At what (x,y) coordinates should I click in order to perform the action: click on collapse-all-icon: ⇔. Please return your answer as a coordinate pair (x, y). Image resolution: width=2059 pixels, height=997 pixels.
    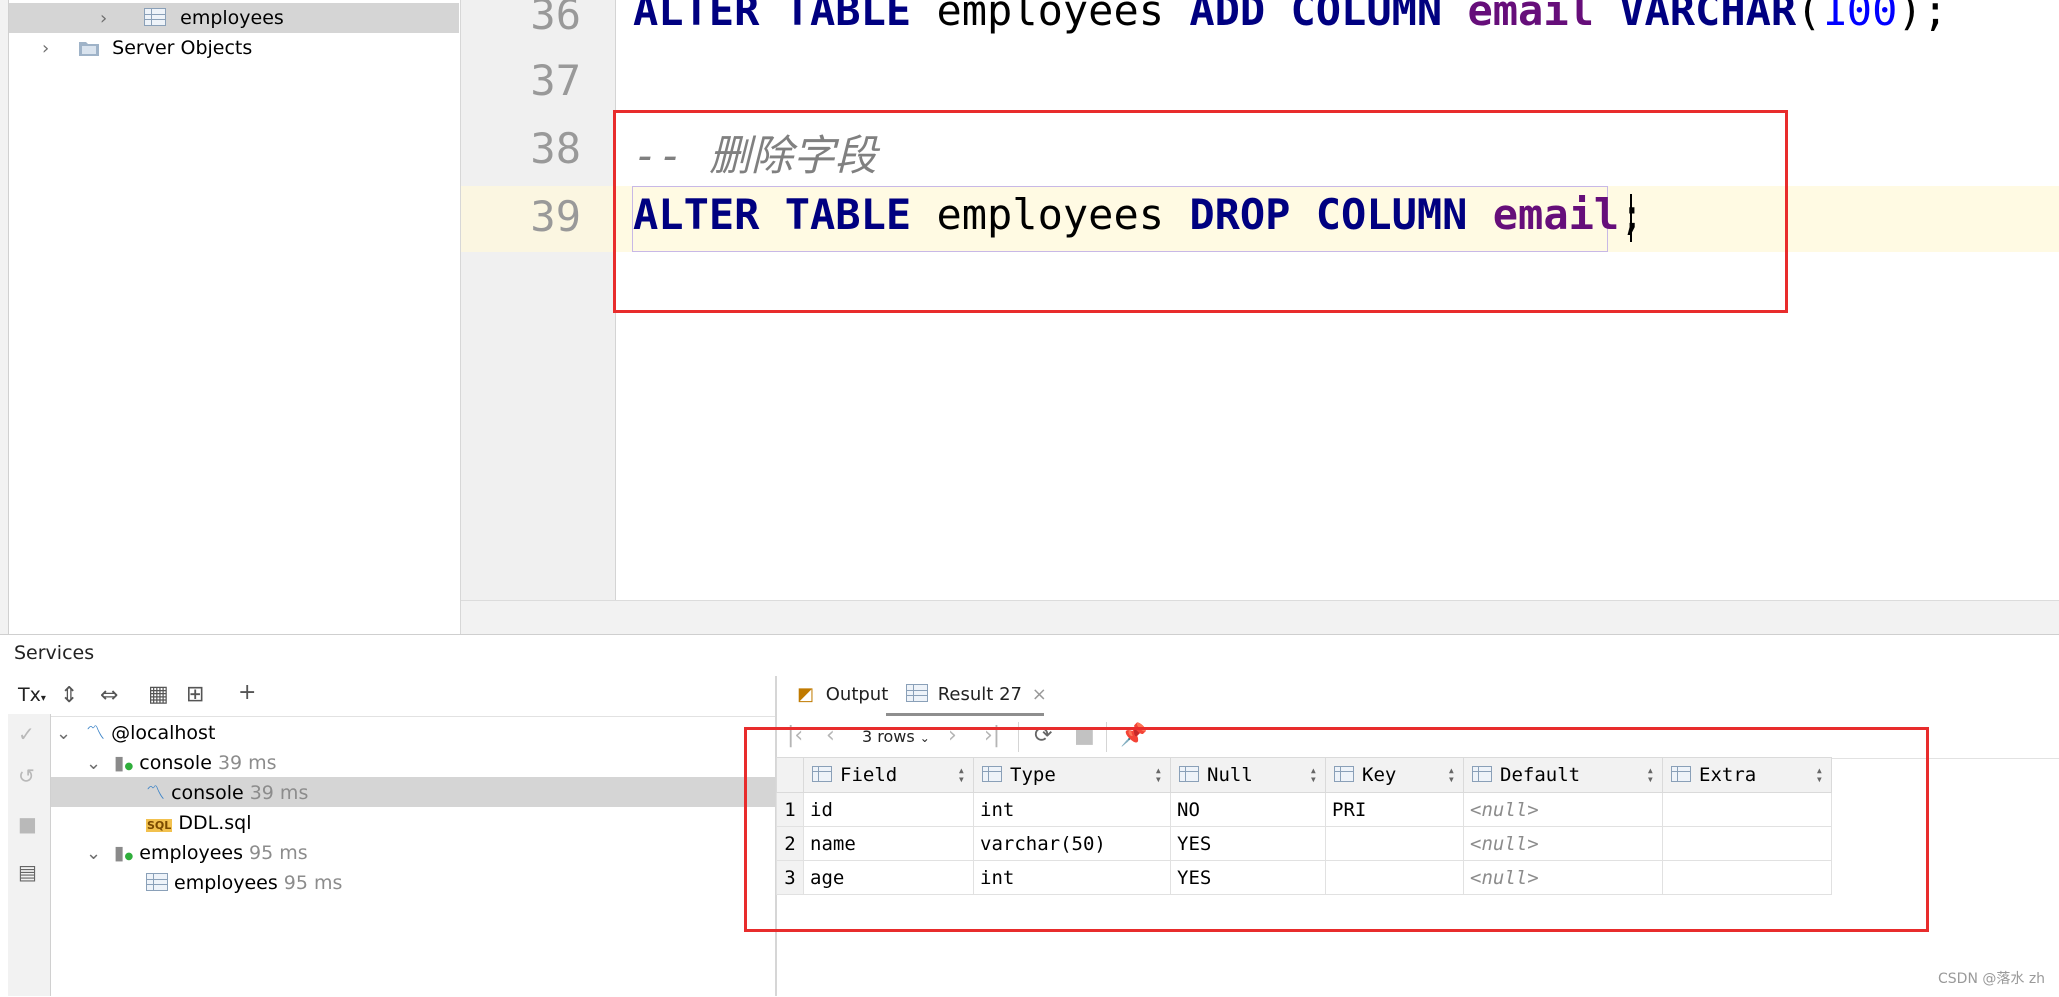
    Looking at the image, I should click on (109, 695).